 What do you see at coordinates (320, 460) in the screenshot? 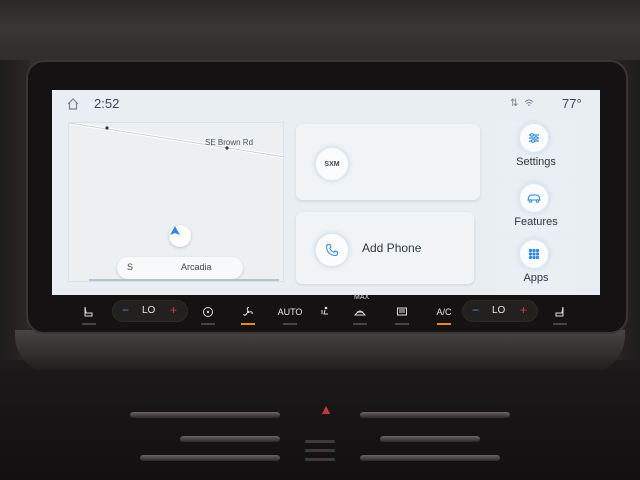
I see `center-vent-ridges` at bounding box center [320, 460].